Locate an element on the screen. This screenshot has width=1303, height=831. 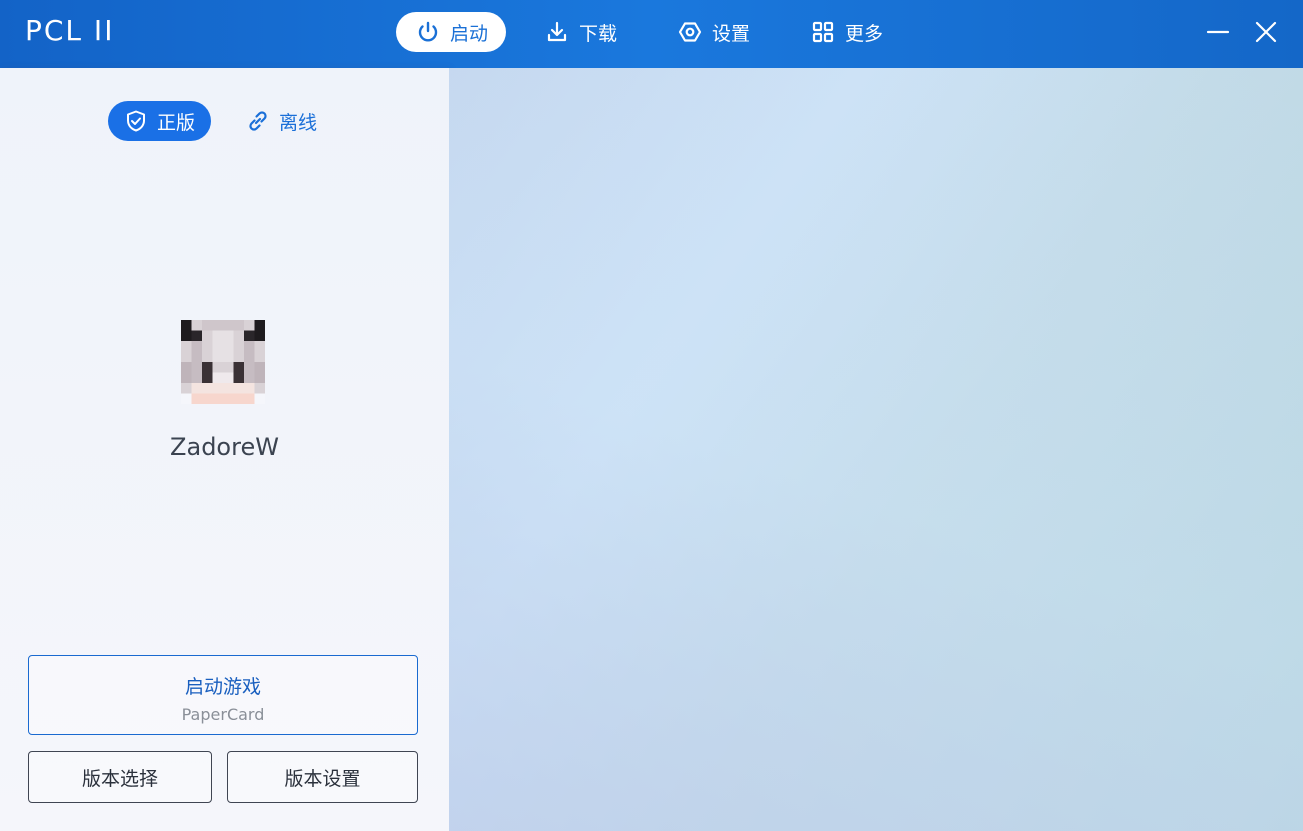
nav-download: 下载 is located at coordinates (580, 32).